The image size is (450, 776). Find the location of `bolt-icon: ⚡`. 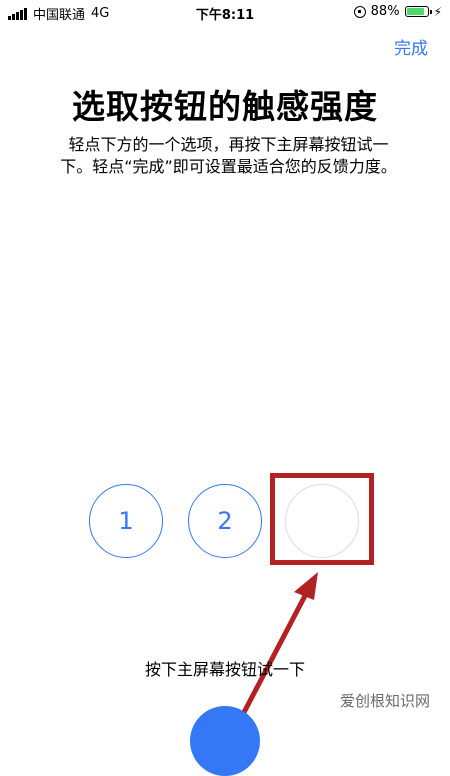

bolt-icon: ⚡ is located at coordinates (437, 11).